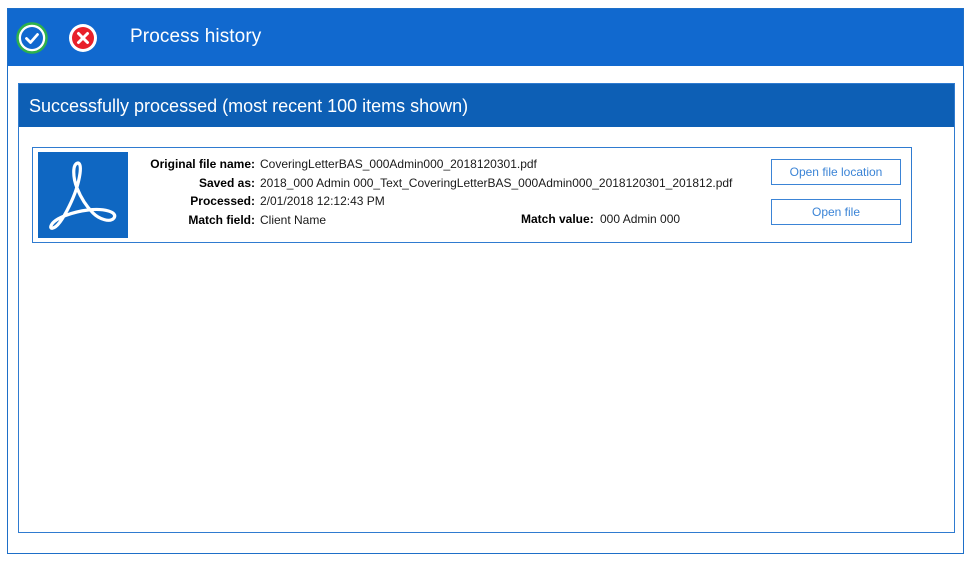 This screenshot has width=973, height=567. What do you see at coordinates (485, 37) in the screenshot?
I see `title-bar: Process history` at bounding box center [485, 37].